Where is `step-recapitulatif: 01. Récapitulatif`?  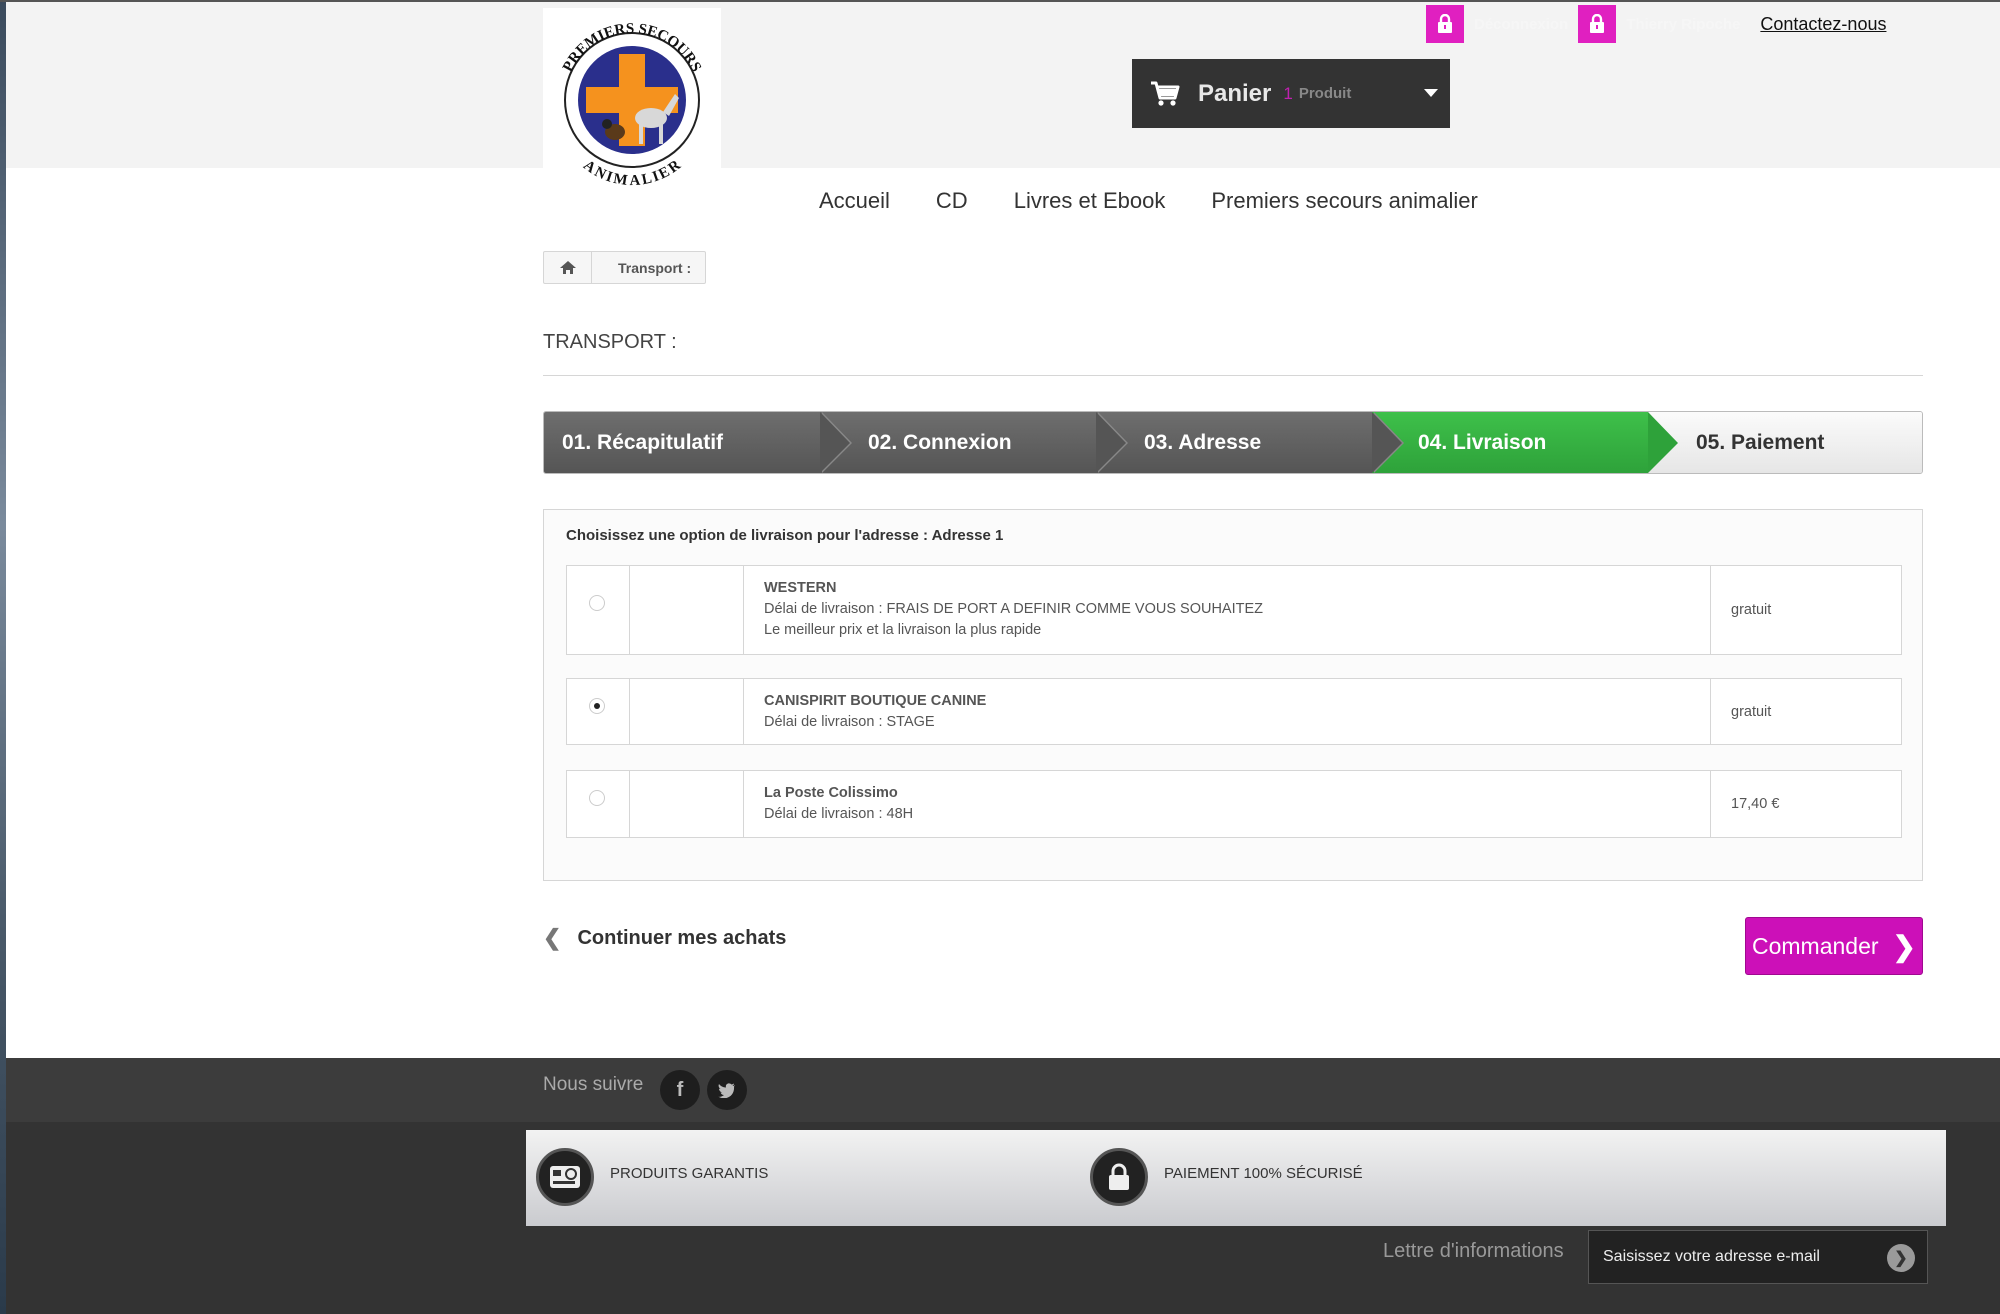 step-recapitulatif: 01. Récapitulatif is located at coordinates (698, 442).